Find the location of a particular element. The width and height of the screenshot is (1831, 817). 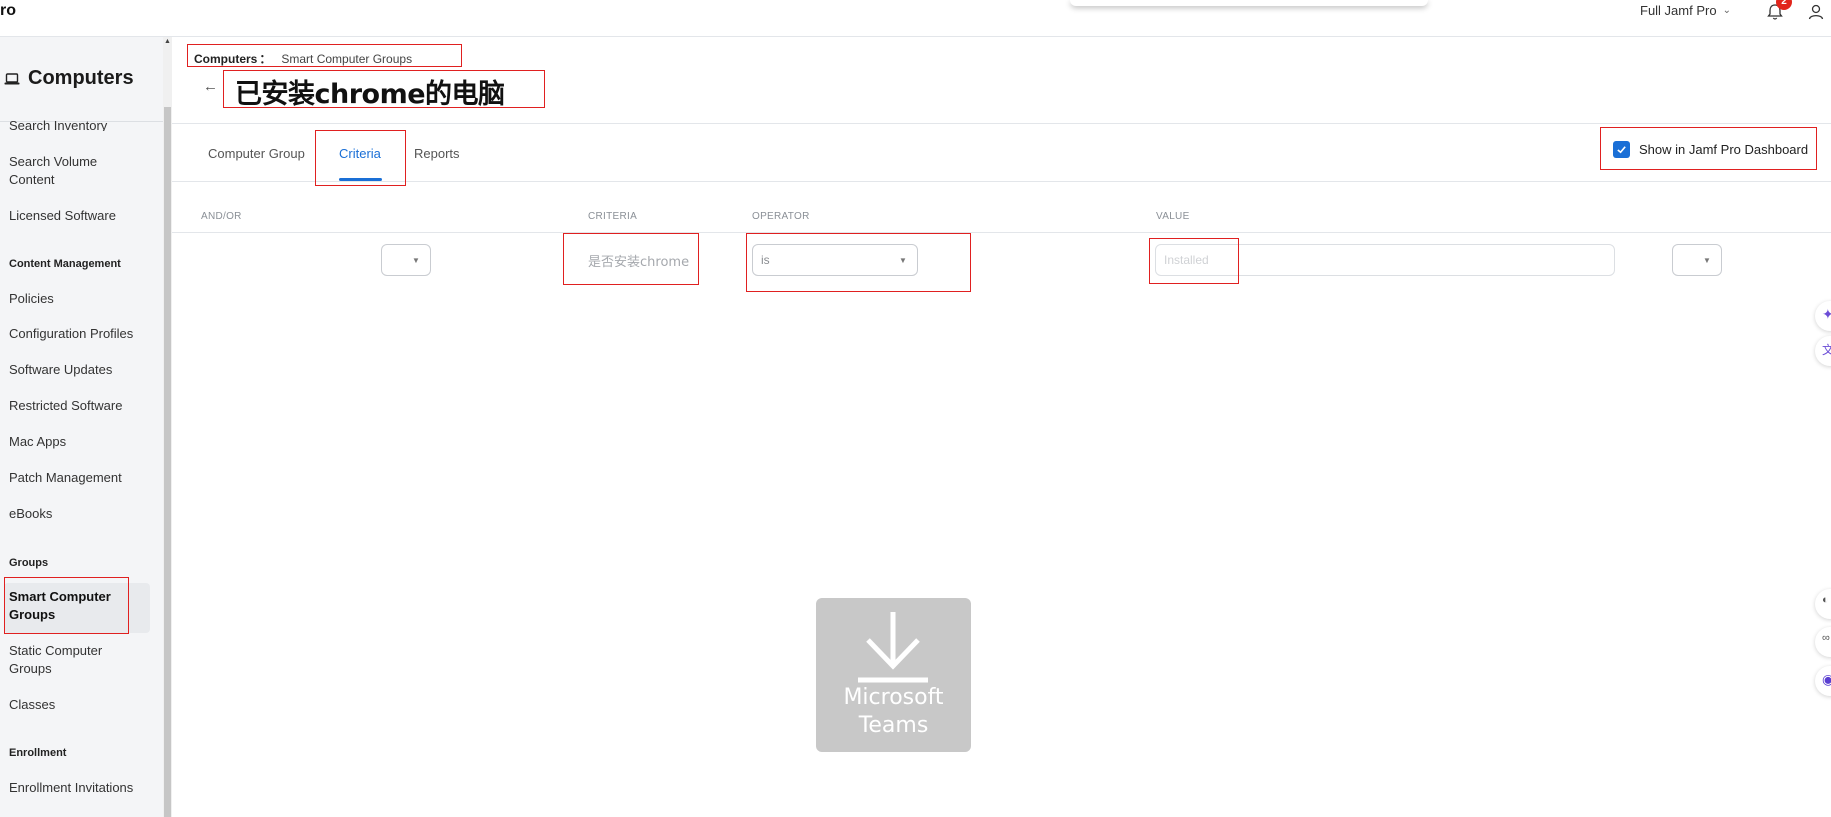

notification-badge: 2 is located at coordinates (1784, 5).